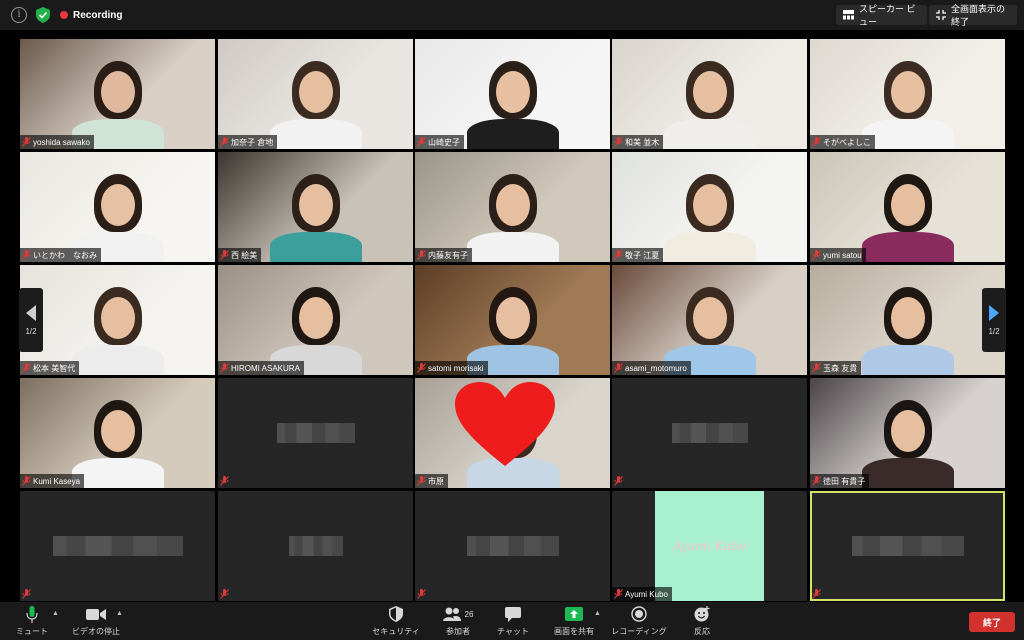  I want to click on chat-label: チャット, so click(513, 631).